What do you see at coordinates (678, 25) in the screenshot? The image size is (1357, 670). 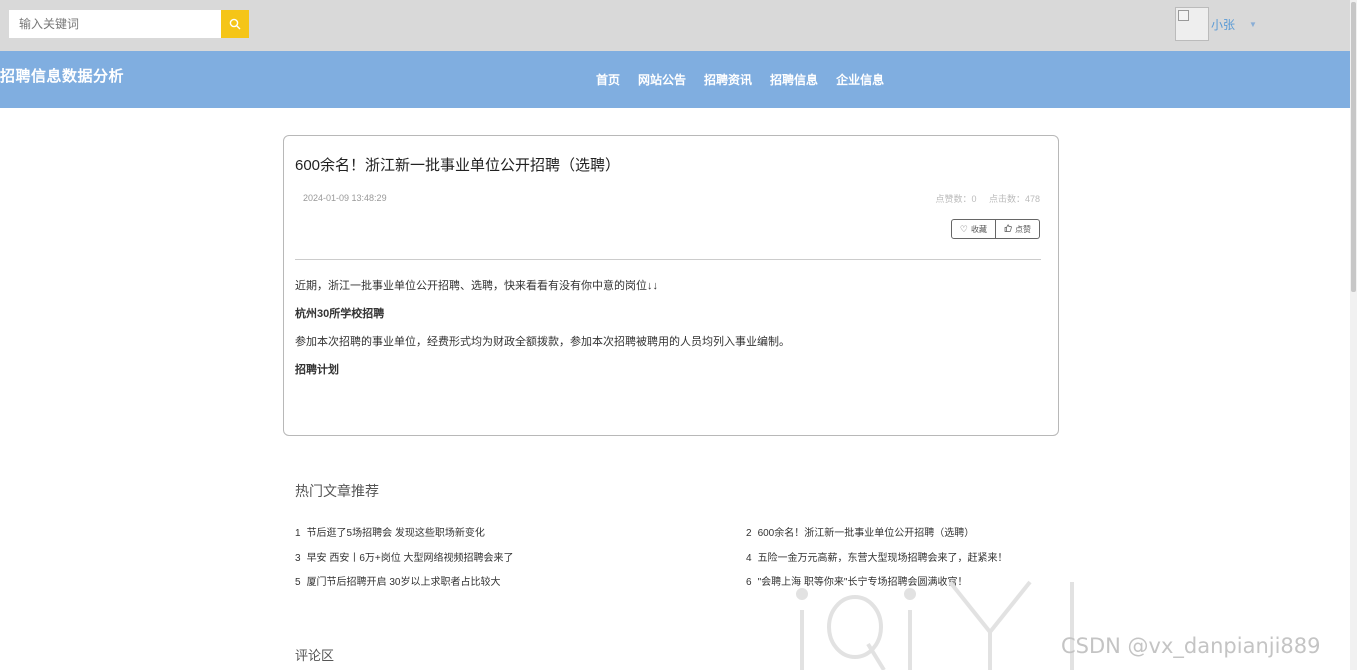 I see `top-bar: 小张 ▼` at bounding box center [678, 25].